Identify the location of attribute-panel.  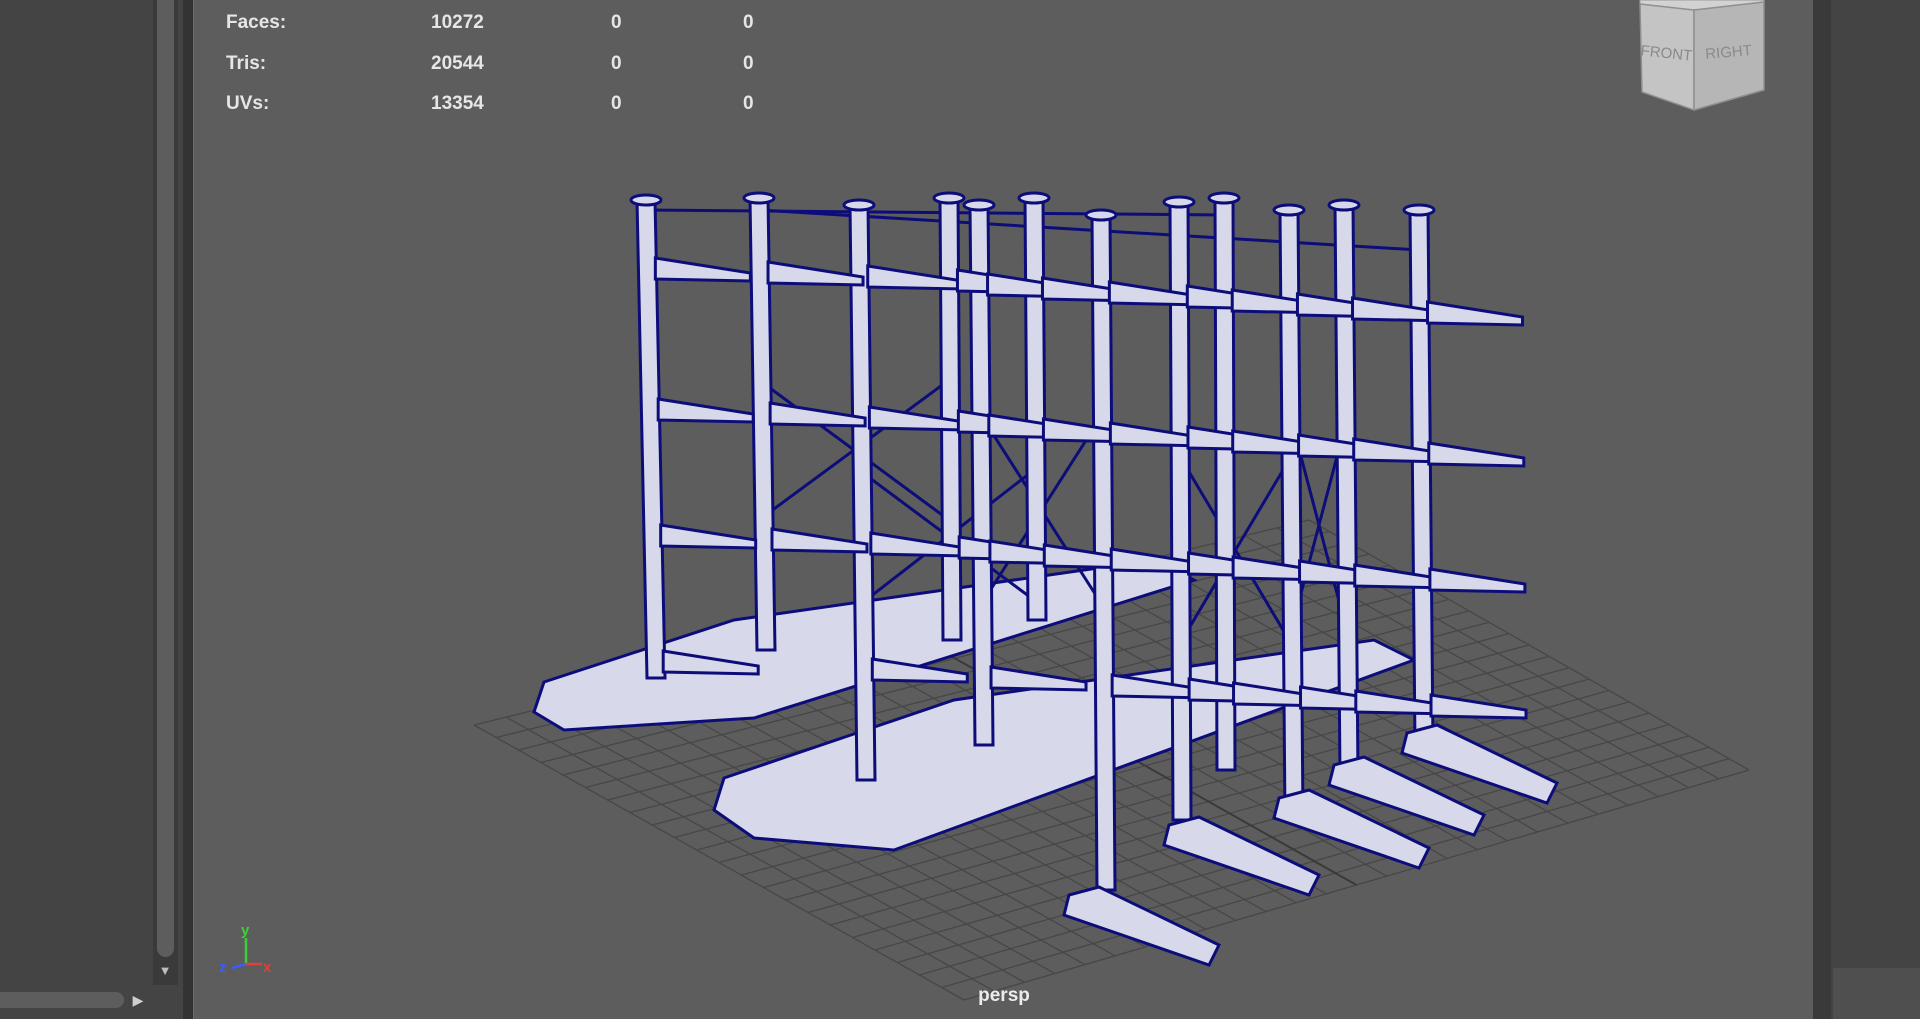
(1875, 509).